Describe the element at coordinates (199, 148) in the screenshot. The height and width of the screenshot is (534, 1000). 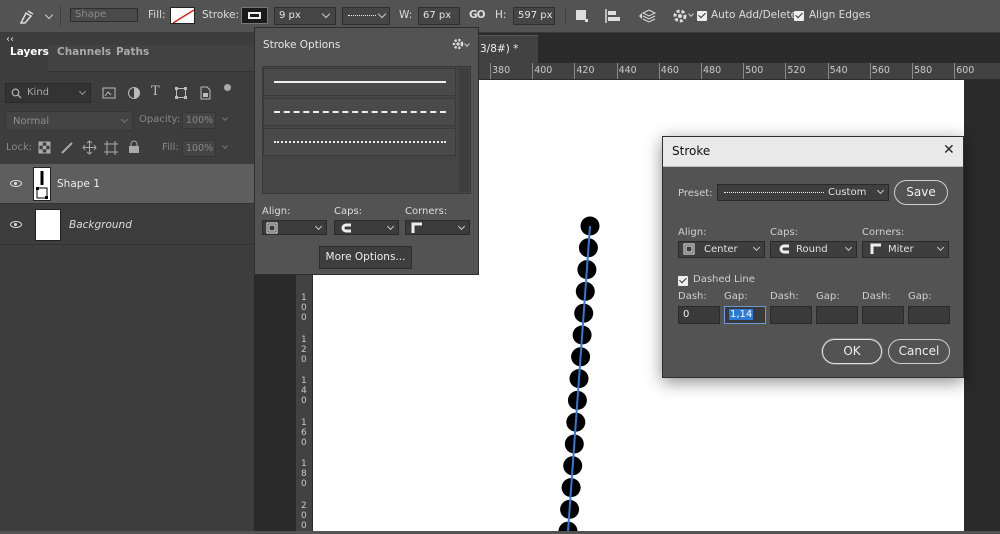
I see `fill-opacity-field: 100%` at that location.